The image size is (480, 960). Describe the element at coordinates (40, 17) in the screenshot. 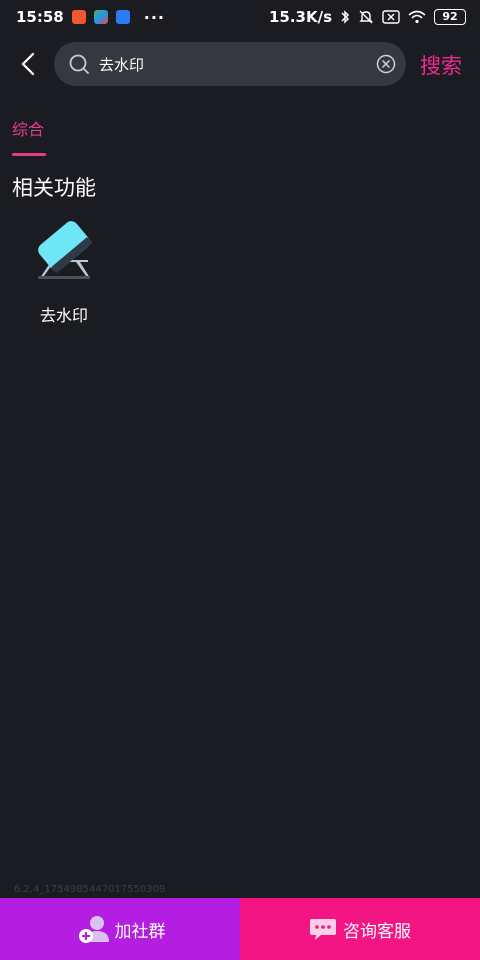

I see `status-time: 15:58` at that location.